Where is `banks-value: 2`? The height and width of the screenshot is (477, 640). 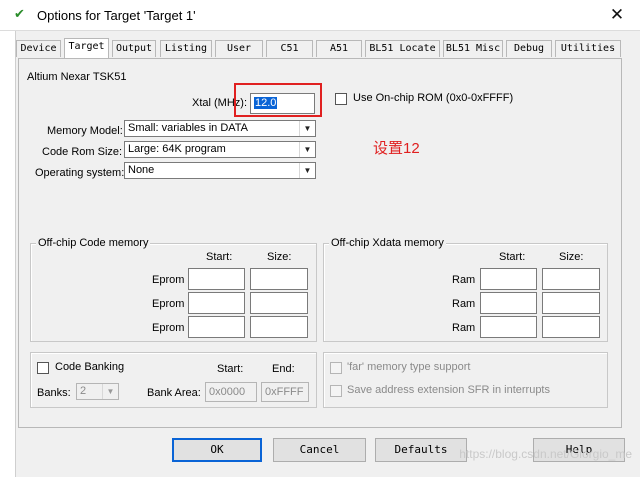 banks-value: 2 is located at coordinates (83, 391).